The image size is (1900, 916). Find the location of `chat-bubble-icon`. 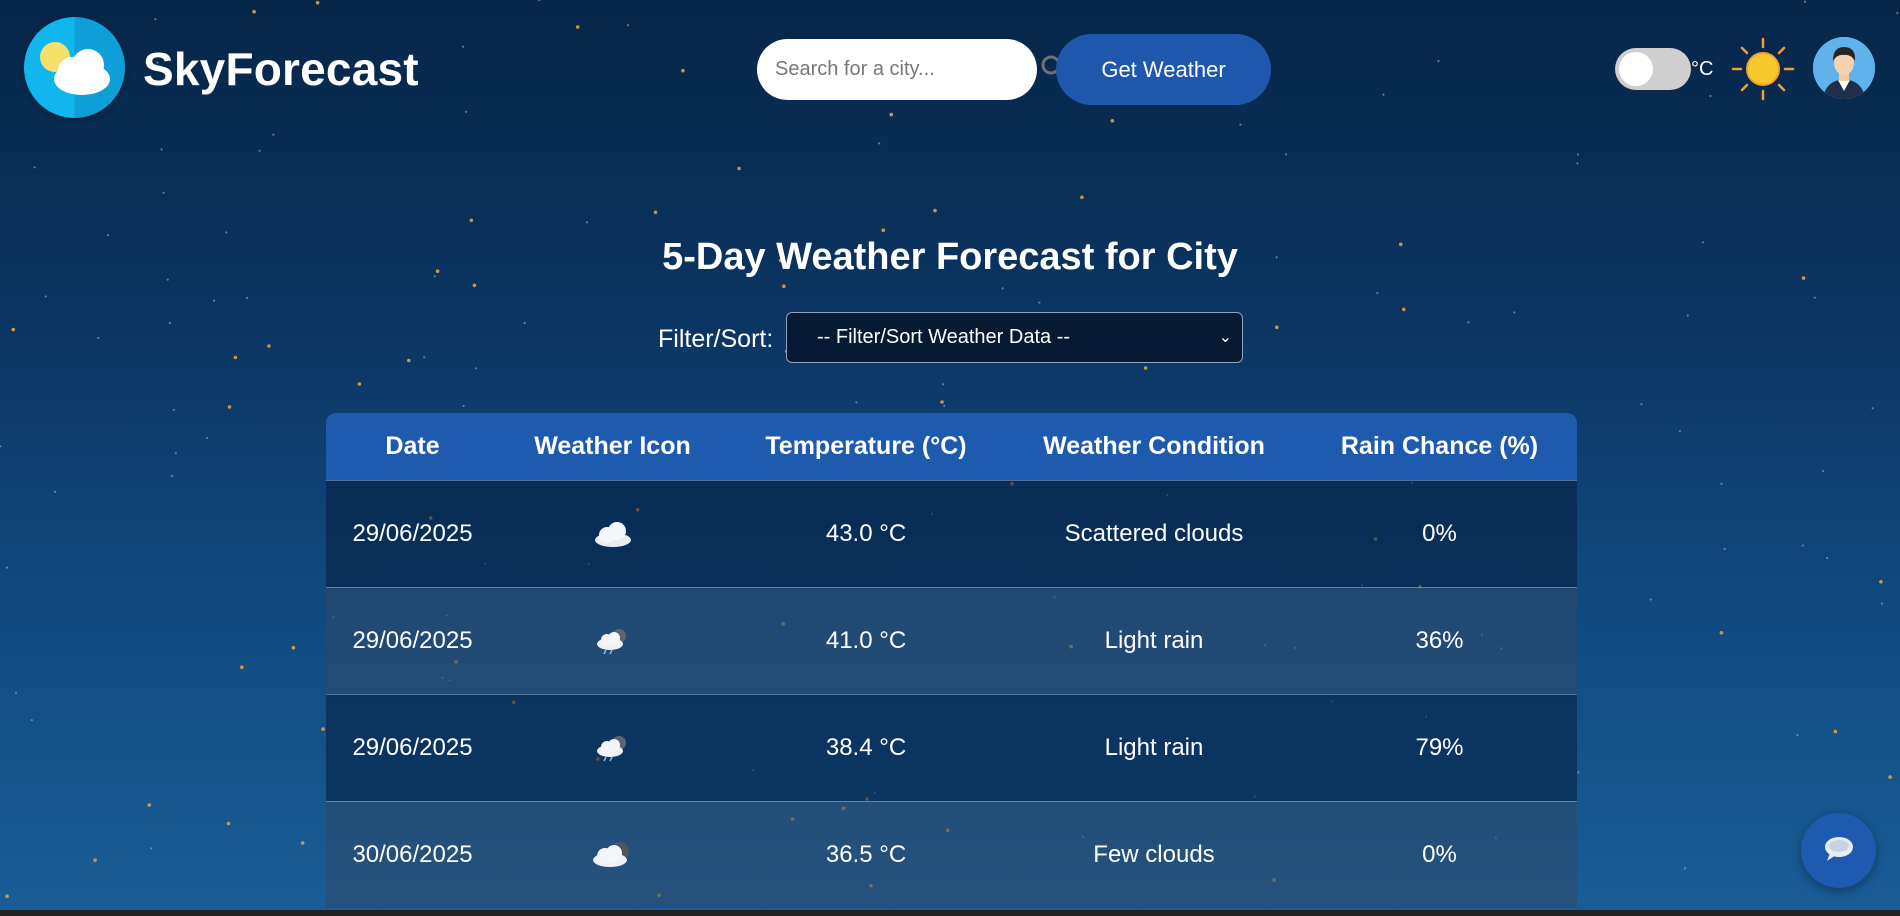

chat-bubble-icon is located at coordinates (1839, 850).